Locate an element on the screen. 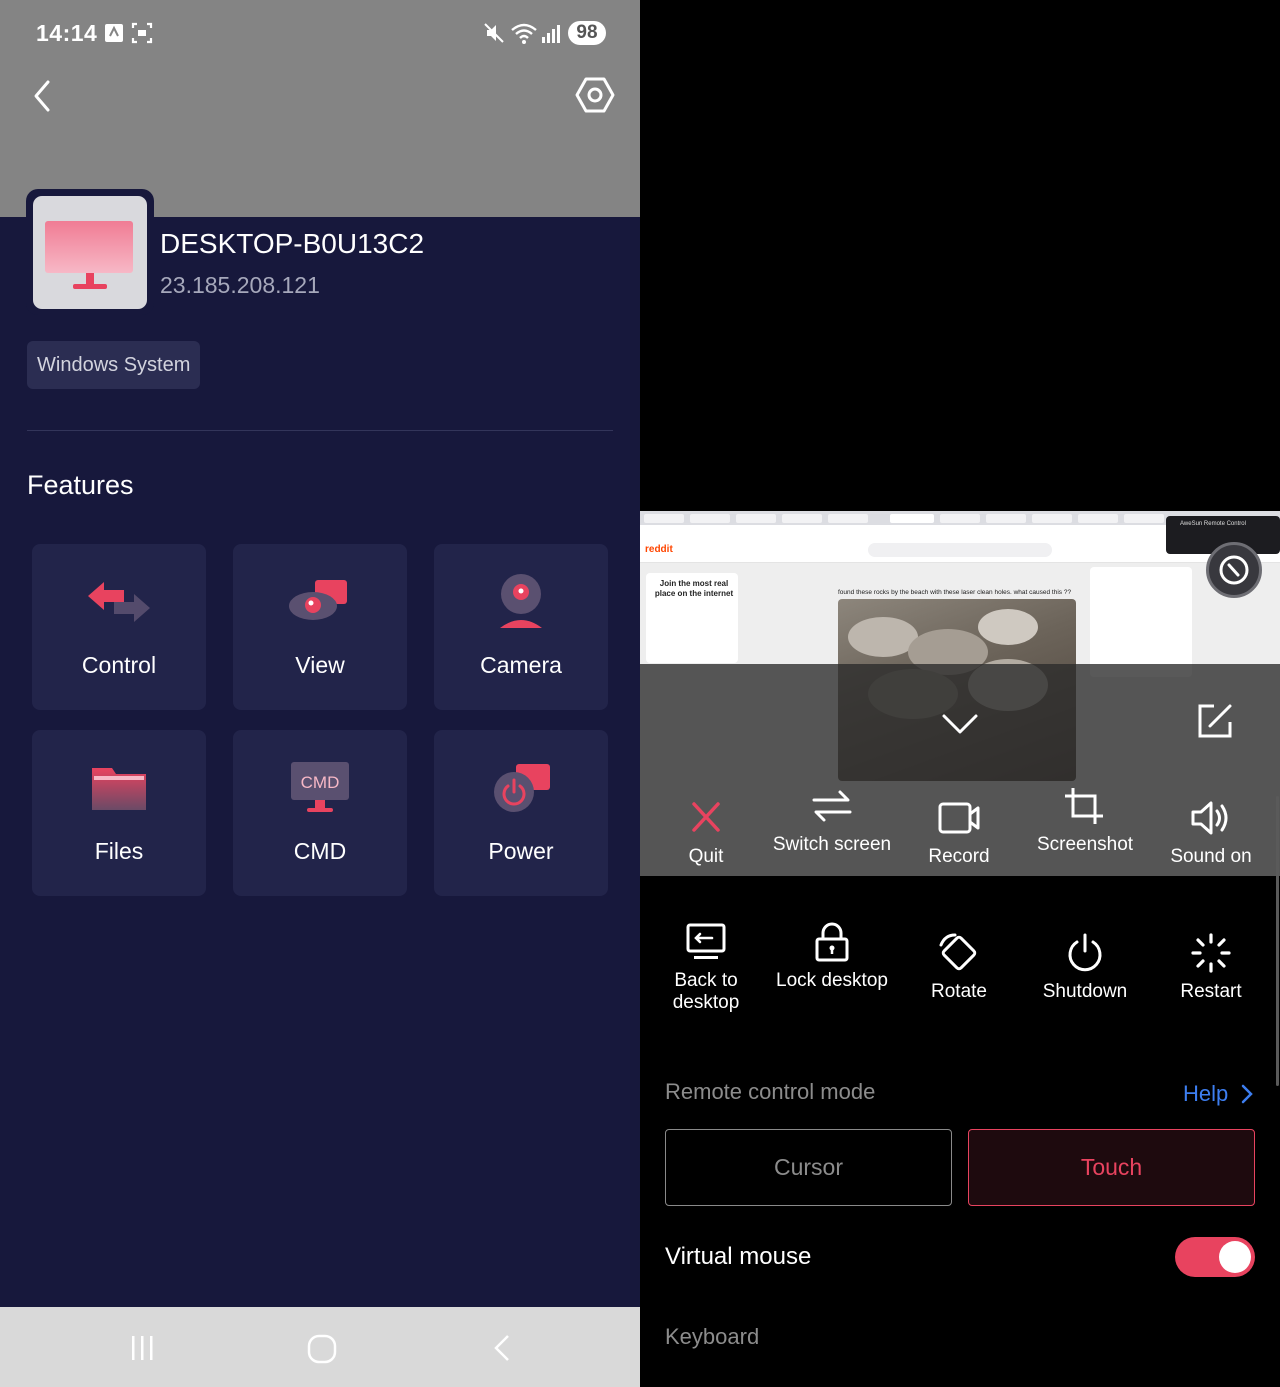 This screenshot has width=1280, height=1387. divider is located at coordinates (320, 430).